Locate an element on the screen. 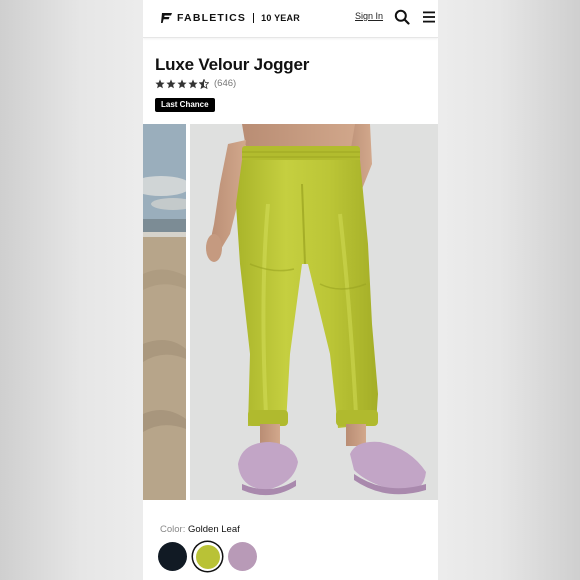 The image size is (580, 580). menu-icon is located at coordinates (429, 17).